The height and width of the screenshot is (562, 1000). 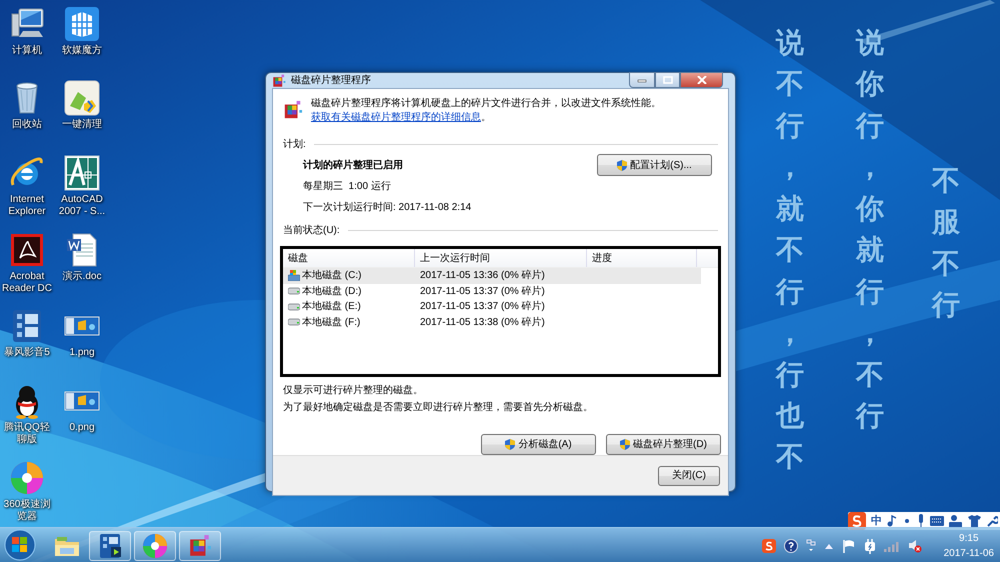 I want to click on video-player-icon, so click(x=110, y=546).